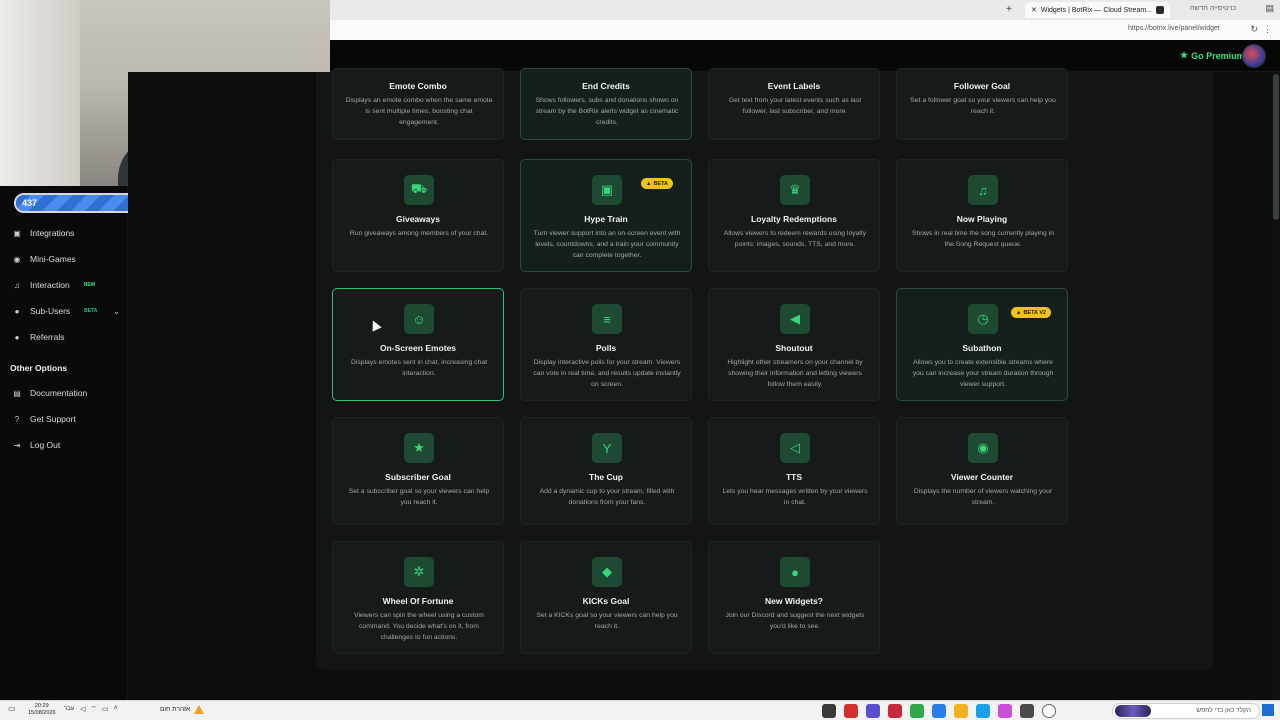 This screenshot has height=720, width=1280. What do you see at coordinates (91, 311) in the screenshot?
I see `beta-badge: BETA` at bounding box center [91, 311].